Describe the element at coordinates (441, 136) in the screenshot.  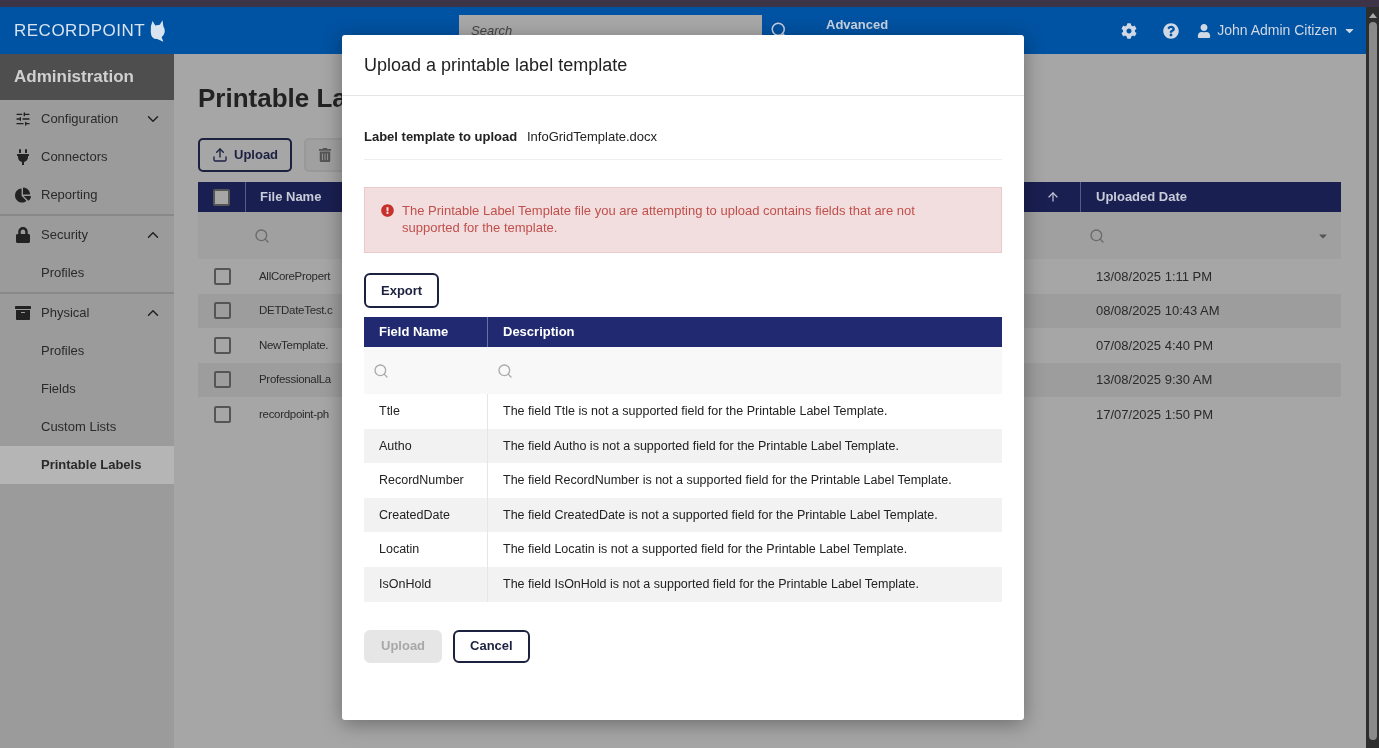
I see `field-label: Label template to upload` at that location.